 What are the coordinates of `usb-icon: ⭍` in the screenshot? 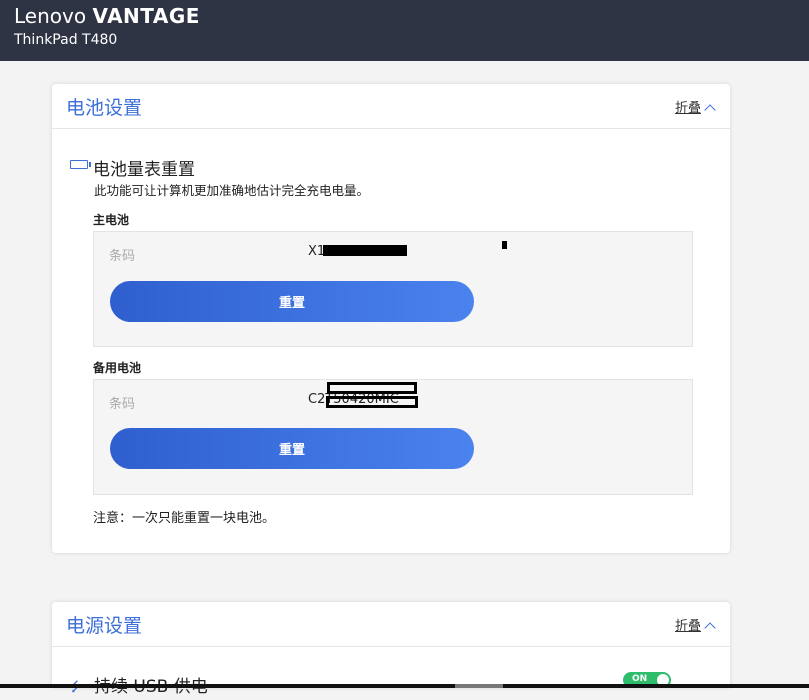 It's located at (75, 689).